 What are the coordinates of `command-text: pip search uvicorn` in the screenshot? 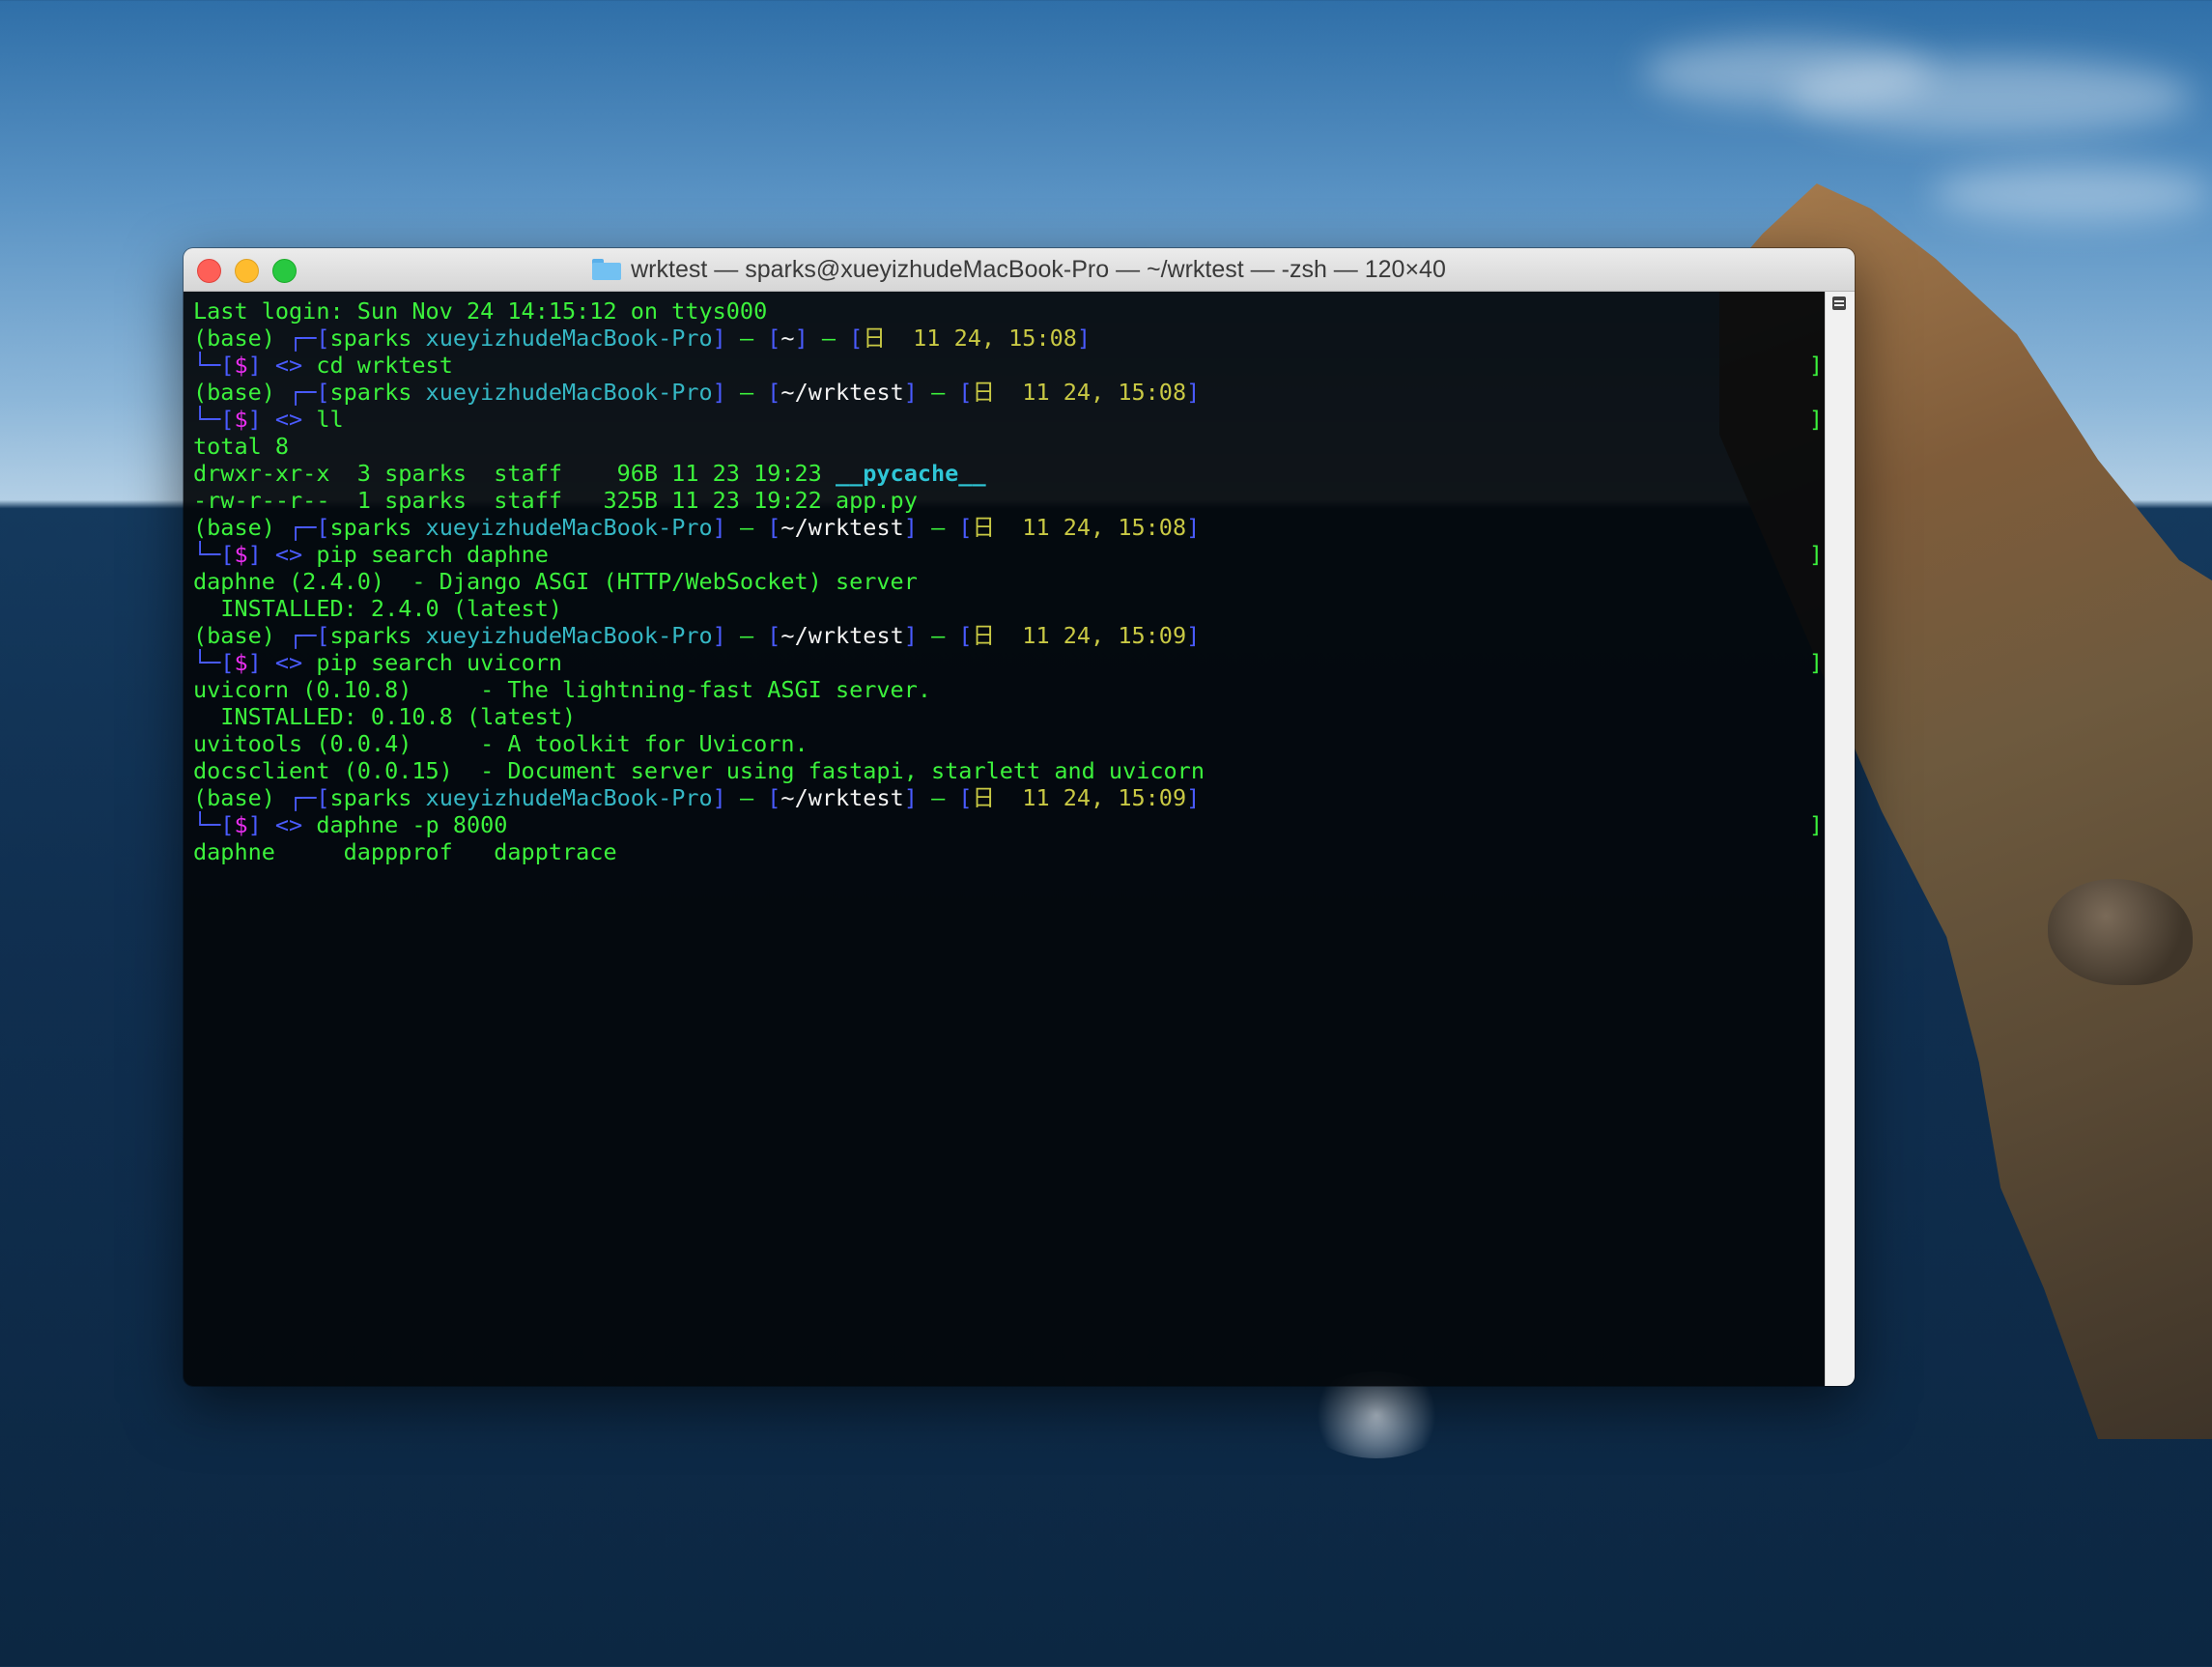 It's located at (439, 662).